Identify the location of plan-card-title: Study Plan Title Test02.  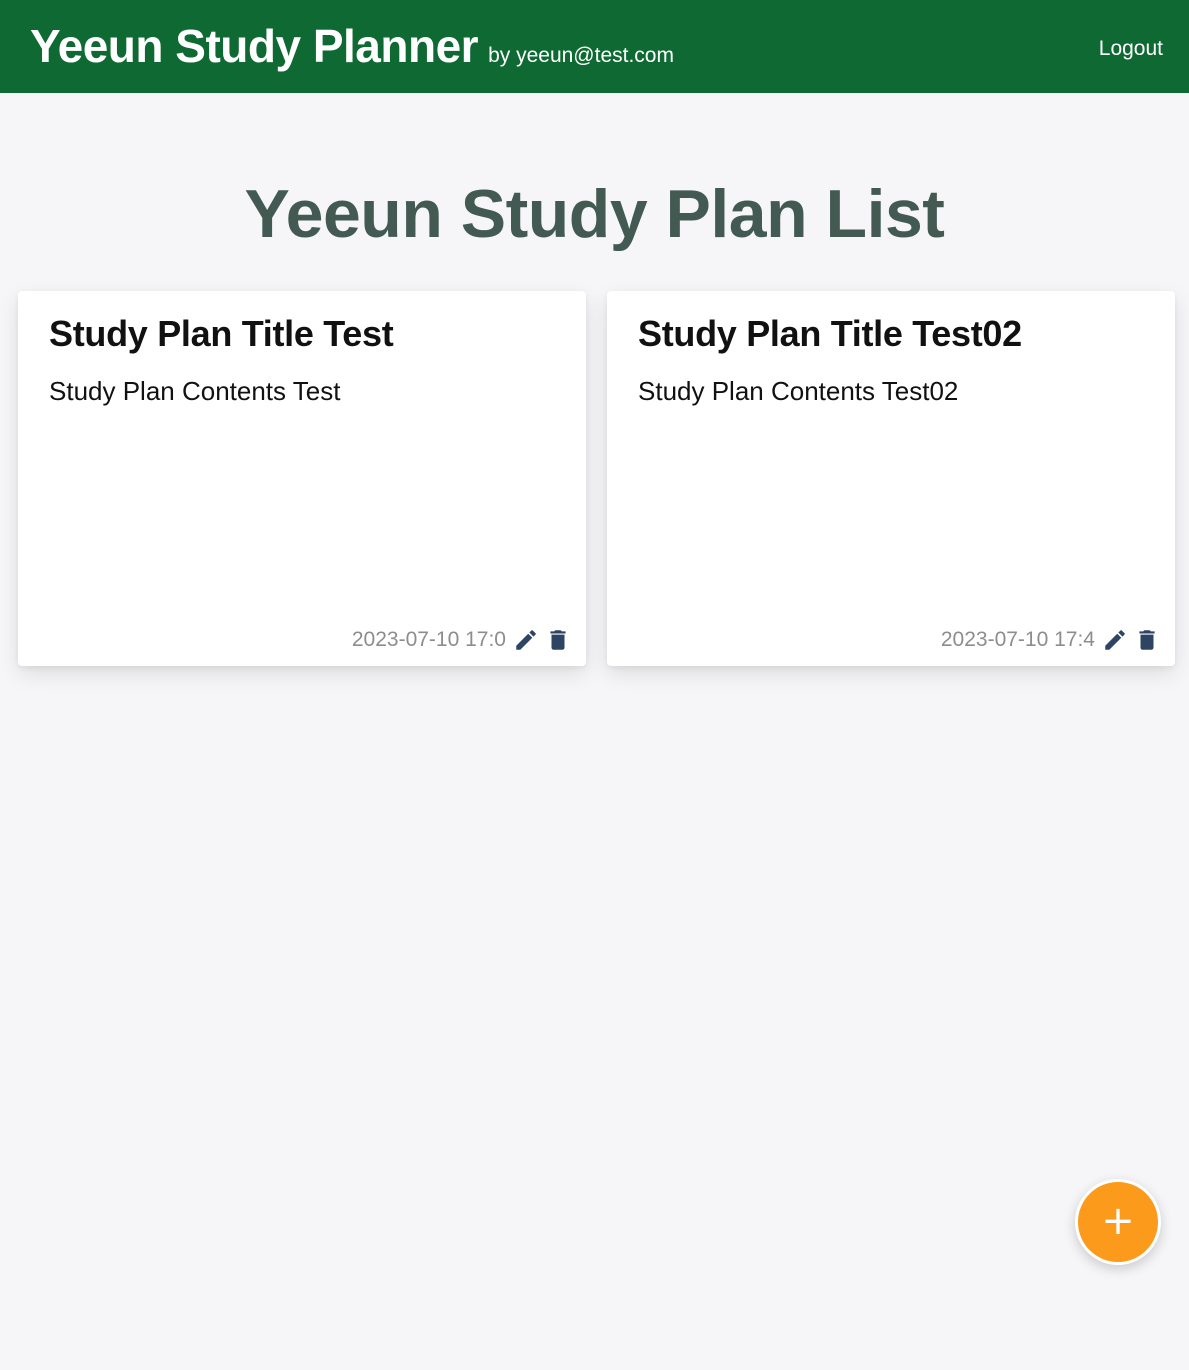
(830, 333).